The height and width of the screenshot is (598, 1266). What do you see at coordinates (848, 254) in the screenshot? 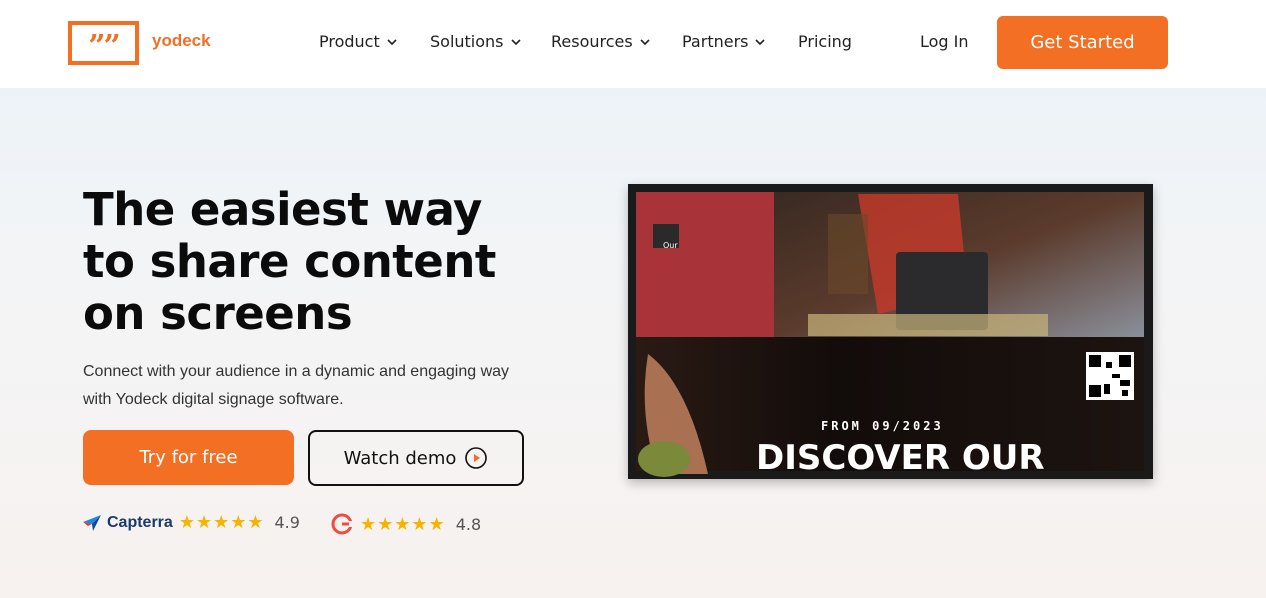
I see `shelf-shape` at bounding box center [848, 254].